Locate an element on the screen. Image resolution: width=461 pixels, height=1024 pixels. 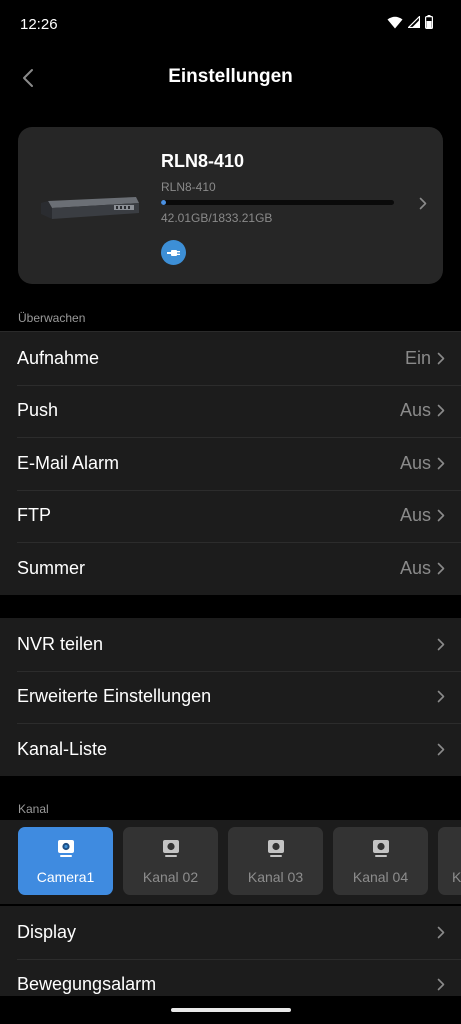
setting-row-email-alarm: E-Mail Alarm Aus is located at coordinates (230, 463).